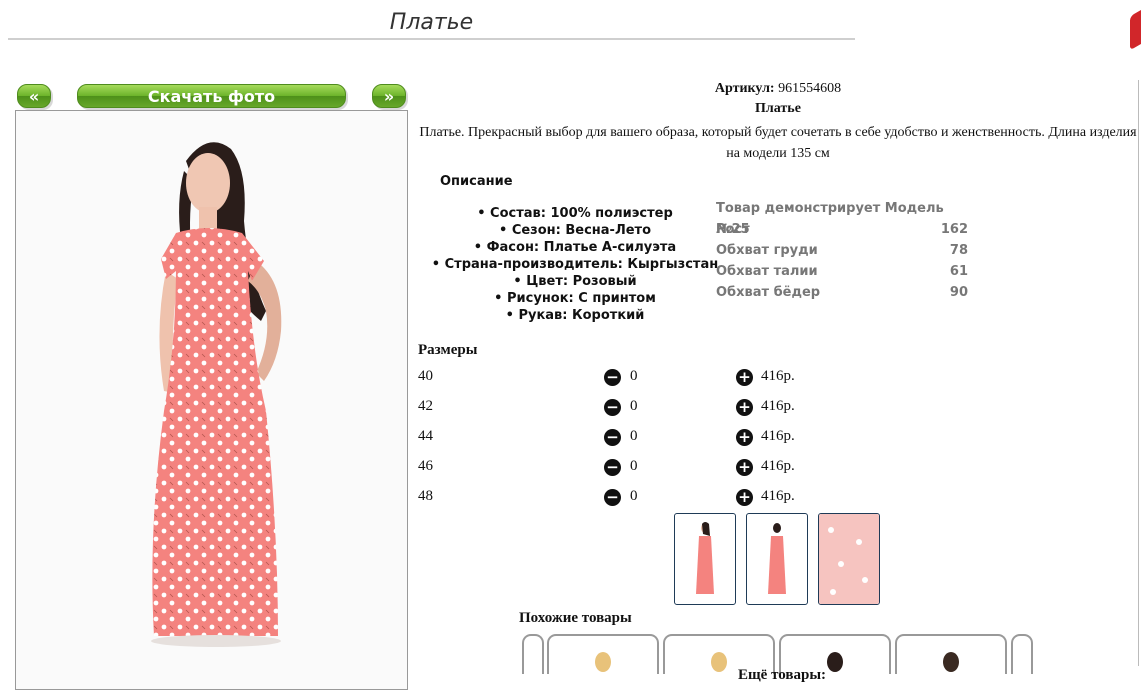 Image resolution: width=1141 pixels, height=690 pixels. Describe the element at coordinates (575, 618) in the screenshot. I see `similar-products-heading: Похожие товары` at that location.